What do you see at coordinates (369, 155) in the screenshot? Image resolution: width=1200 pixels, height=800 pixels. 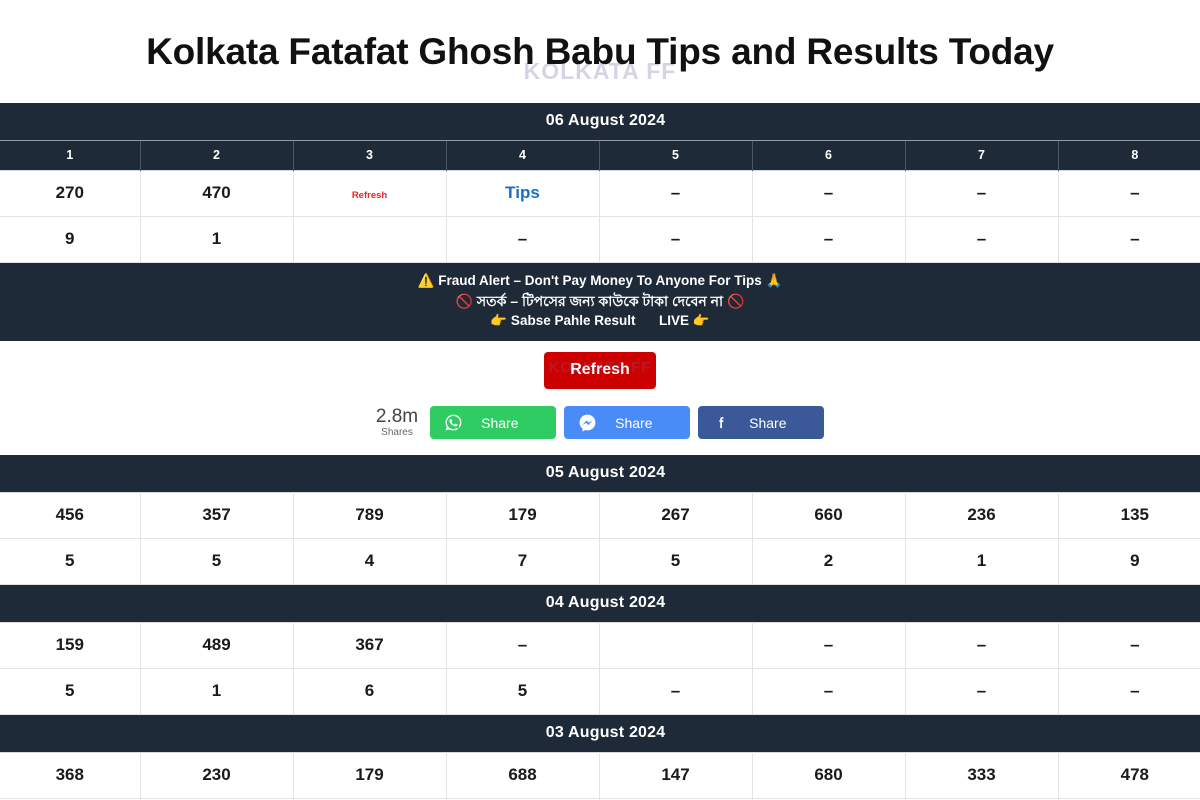 I see `column-header-3: 3` at bounding box center [369, 155].